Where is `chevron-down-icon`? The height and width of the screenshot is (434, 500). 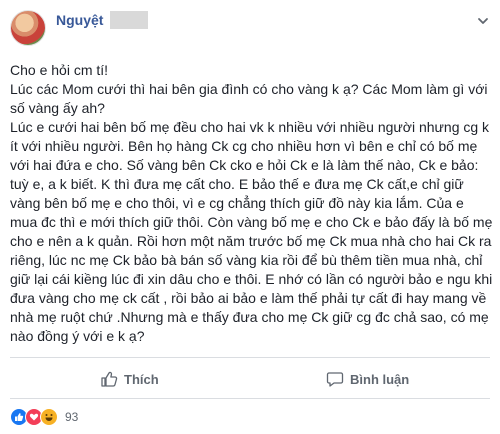
chevron-down-icon is located at coordinates (483, 21).